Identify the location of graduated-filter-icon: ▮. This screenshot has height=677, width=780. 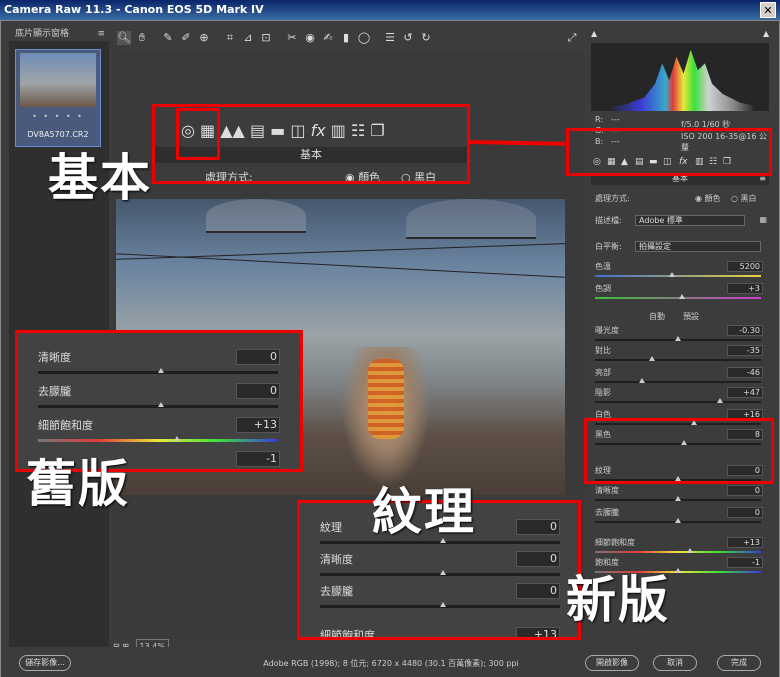
(346, 38).